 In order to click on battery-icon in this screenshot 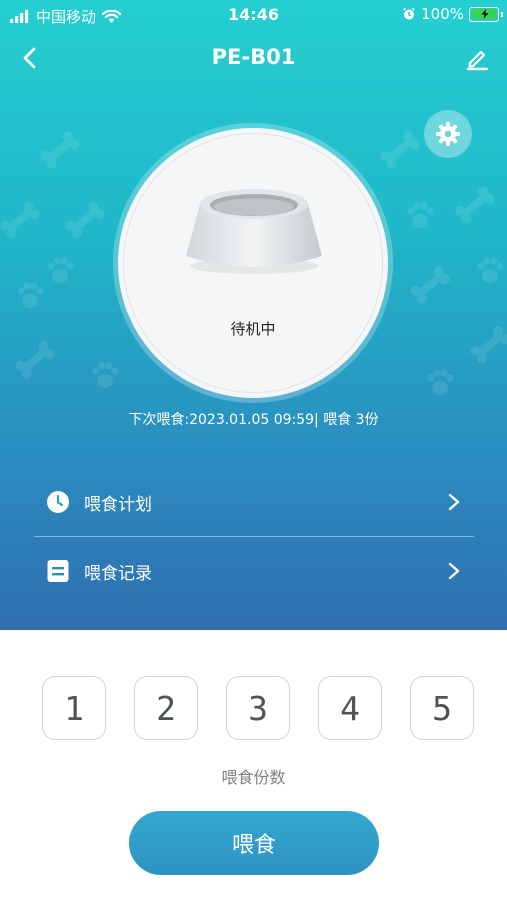, I will do `click(486, 14)`.